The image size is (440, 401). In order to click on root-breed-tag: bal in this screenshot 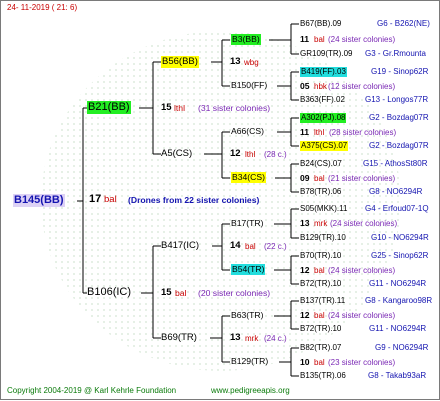, I will do `click(110, 199)`.